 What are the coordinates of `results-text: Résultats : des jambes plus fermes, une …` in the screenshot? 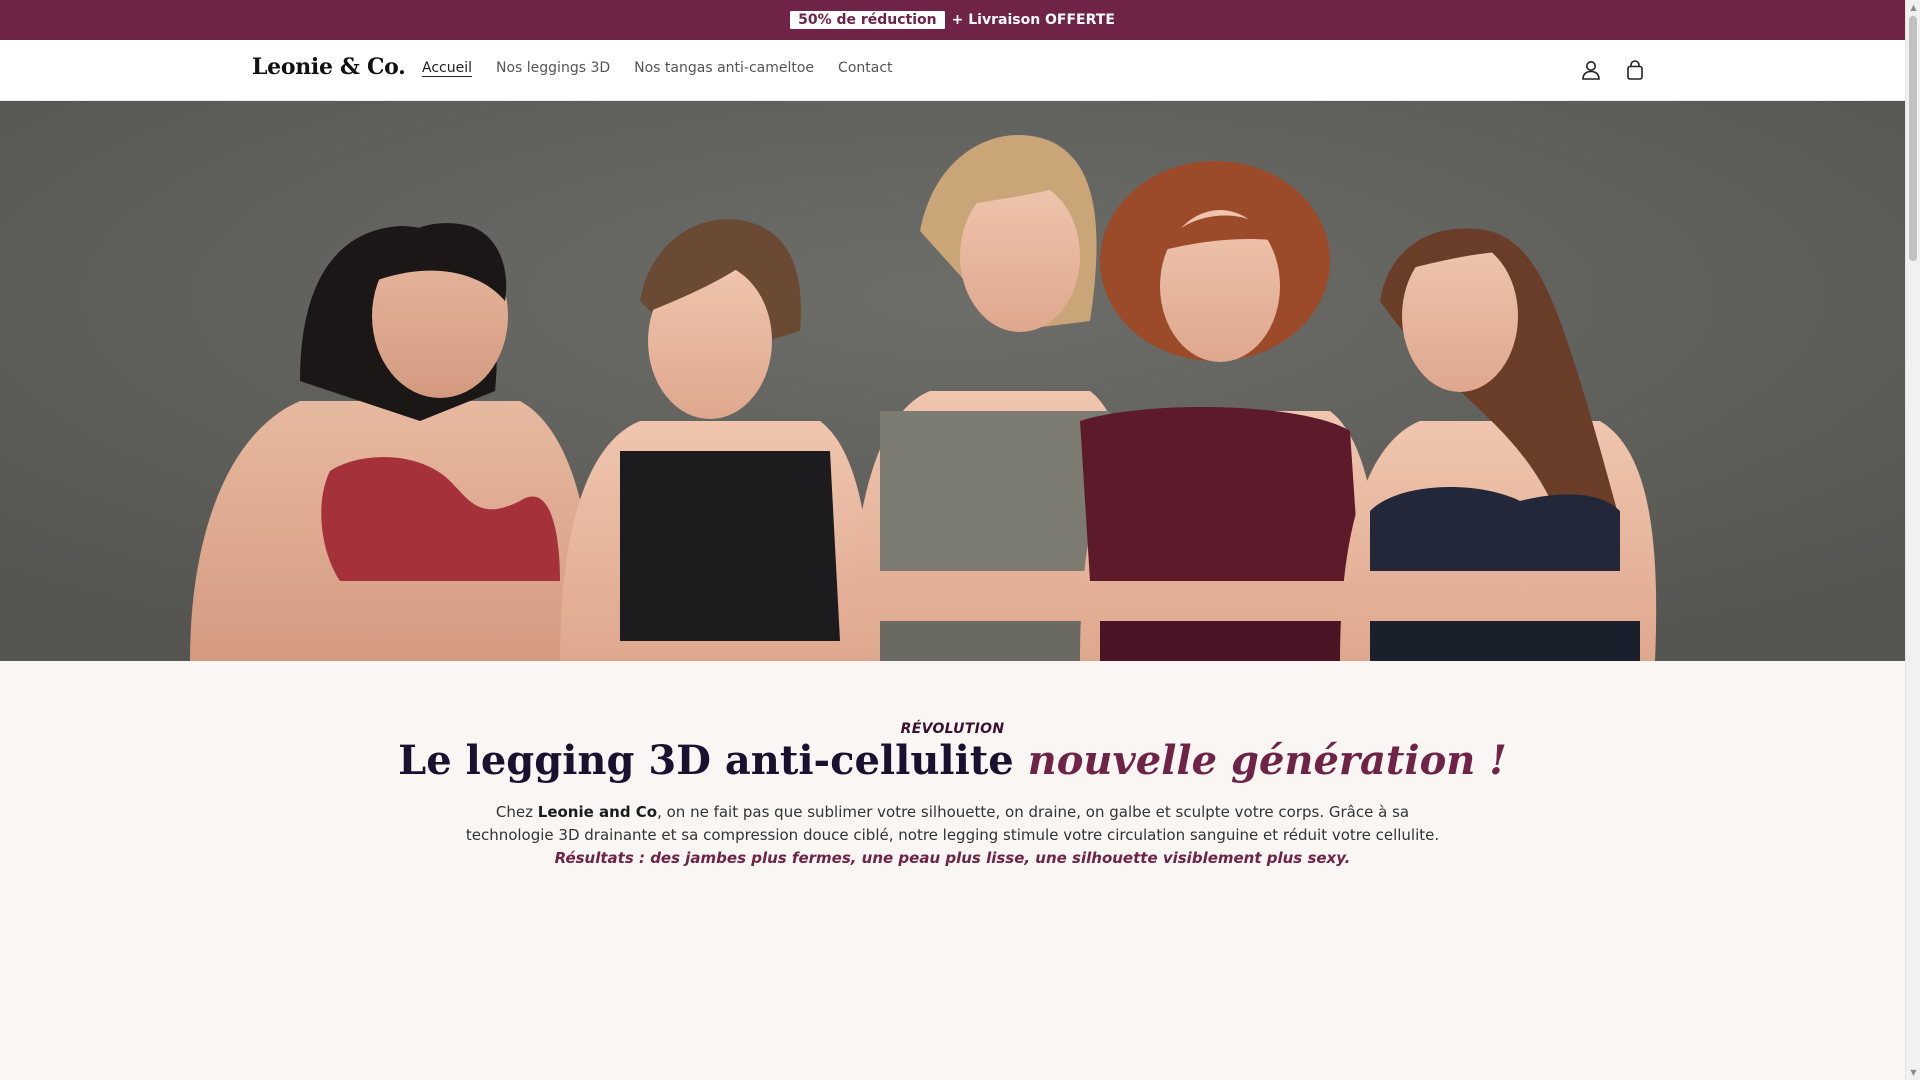 It's located at (952, 858).